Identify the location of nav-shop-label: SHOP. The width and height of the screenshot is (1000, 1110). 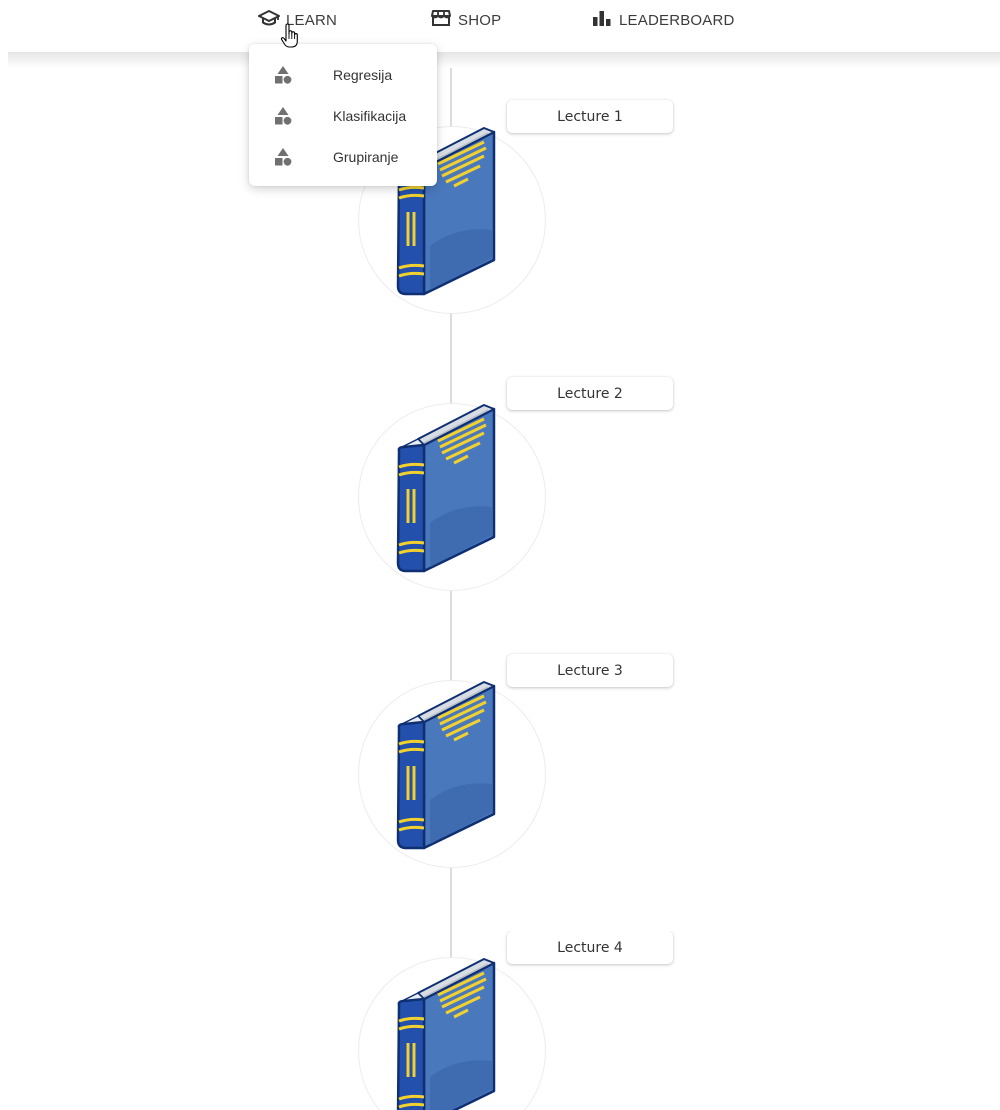
(480, 20).